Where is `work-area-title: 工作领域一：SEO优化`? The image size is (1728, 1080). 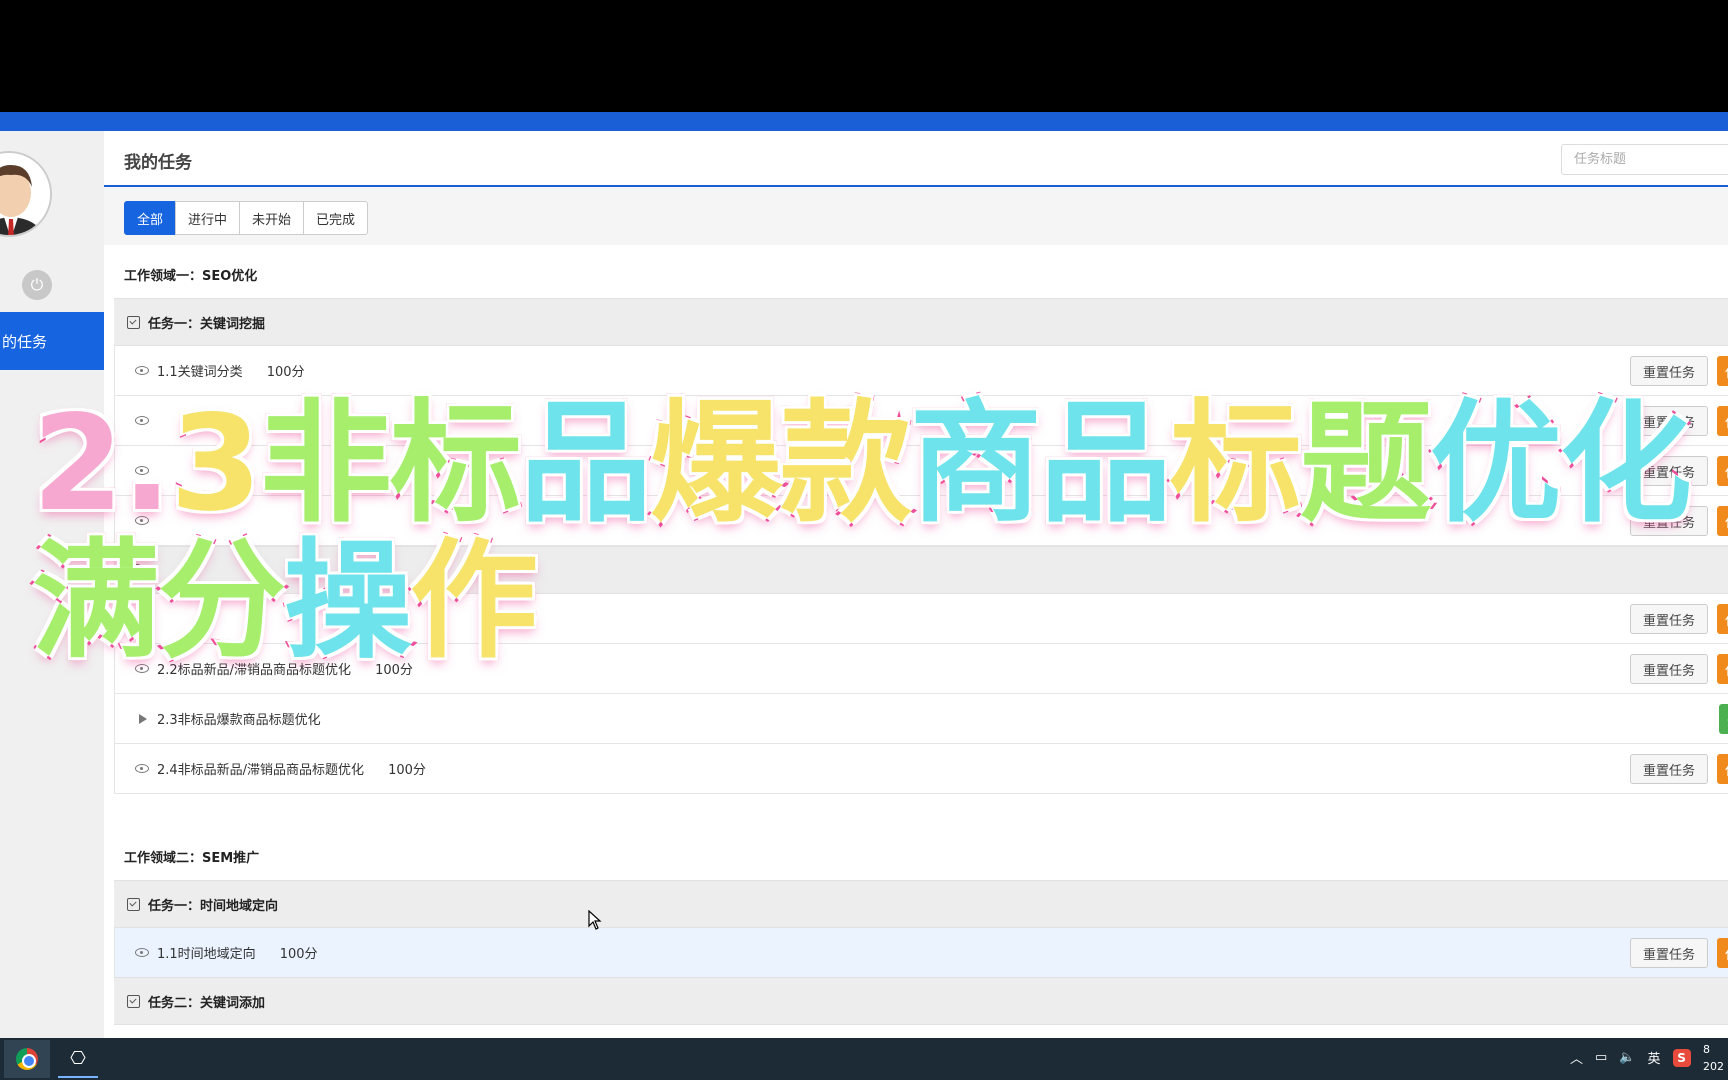 work-area-title: 工作领域一：SEO优化 is located at coordinates (191, 276).